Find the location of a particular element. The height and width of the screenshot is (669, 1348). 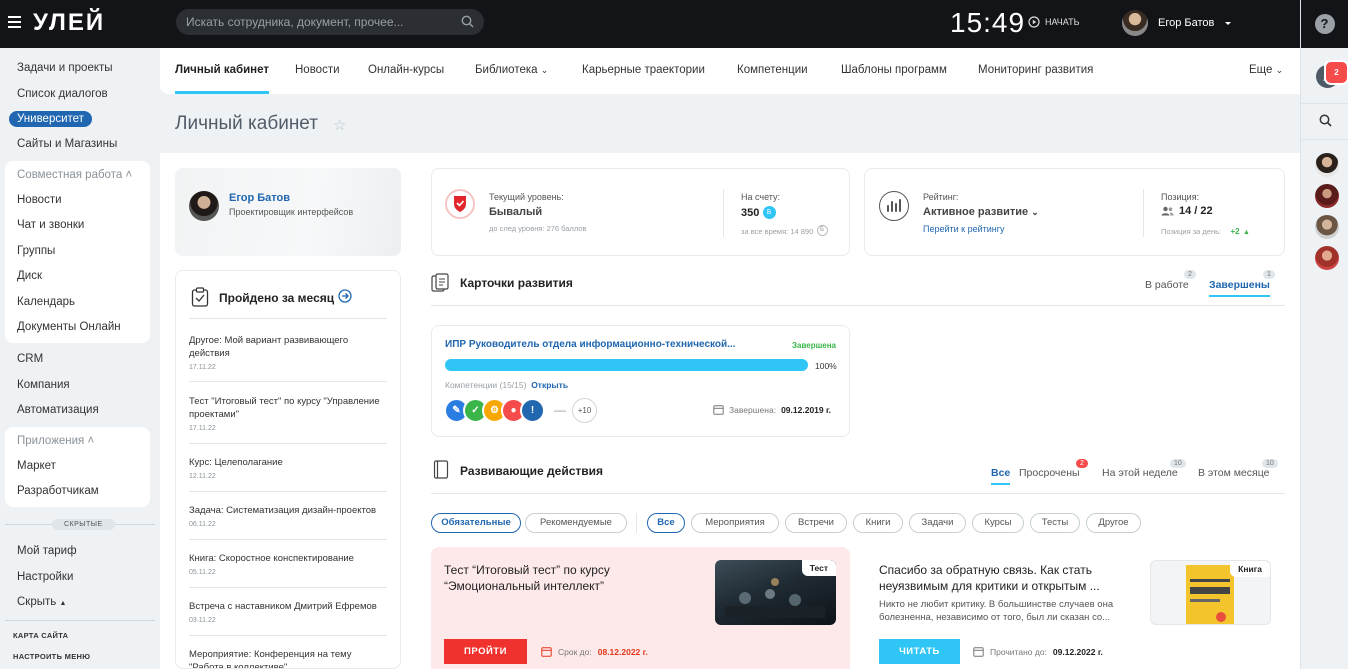

sidebar-item-news: Новости is located at coordinates (39, 200).